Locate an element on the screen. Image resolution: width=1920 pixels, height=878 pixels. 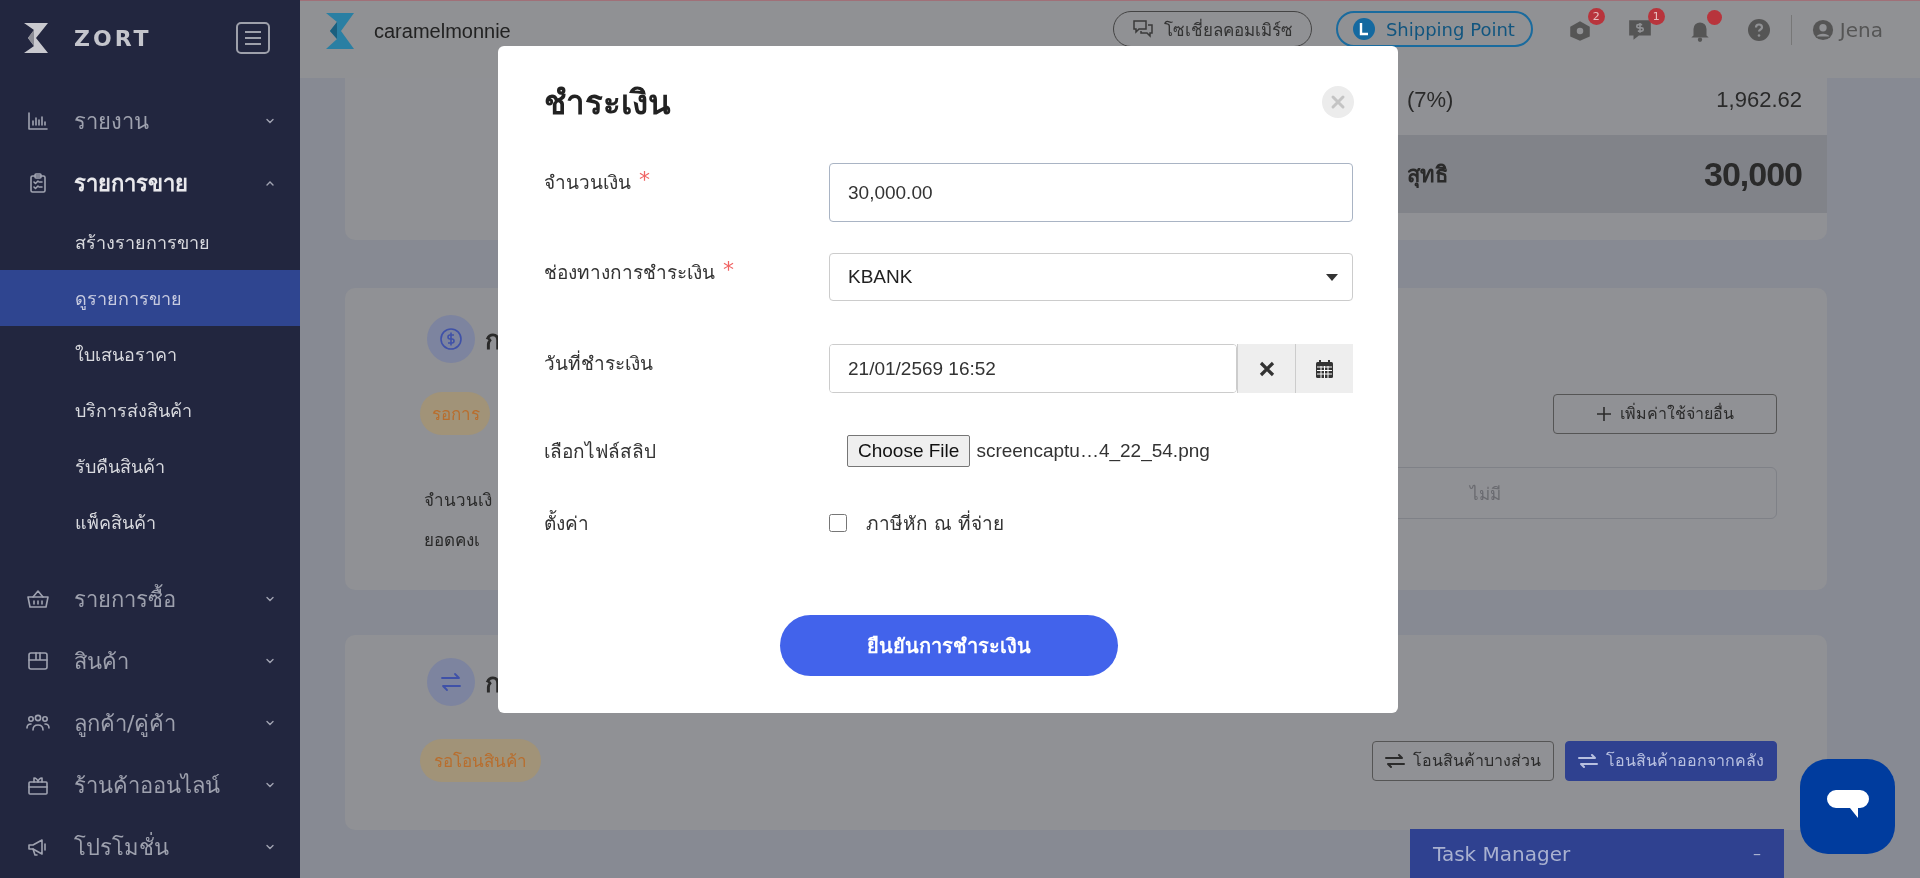
field-label: เลือกไฟล์สลิป is located at coordinates (600, 451).